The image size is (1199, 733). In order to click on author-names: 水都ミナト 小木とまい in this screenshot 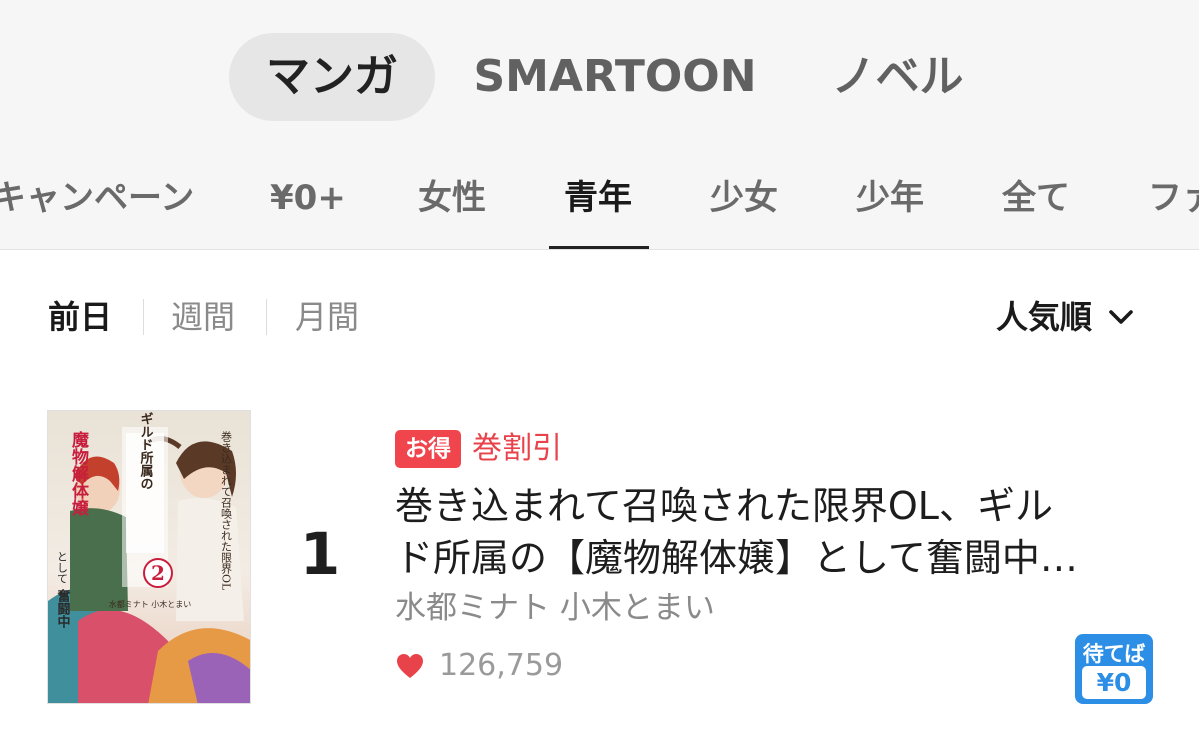, I will do `click(555, 608)`.